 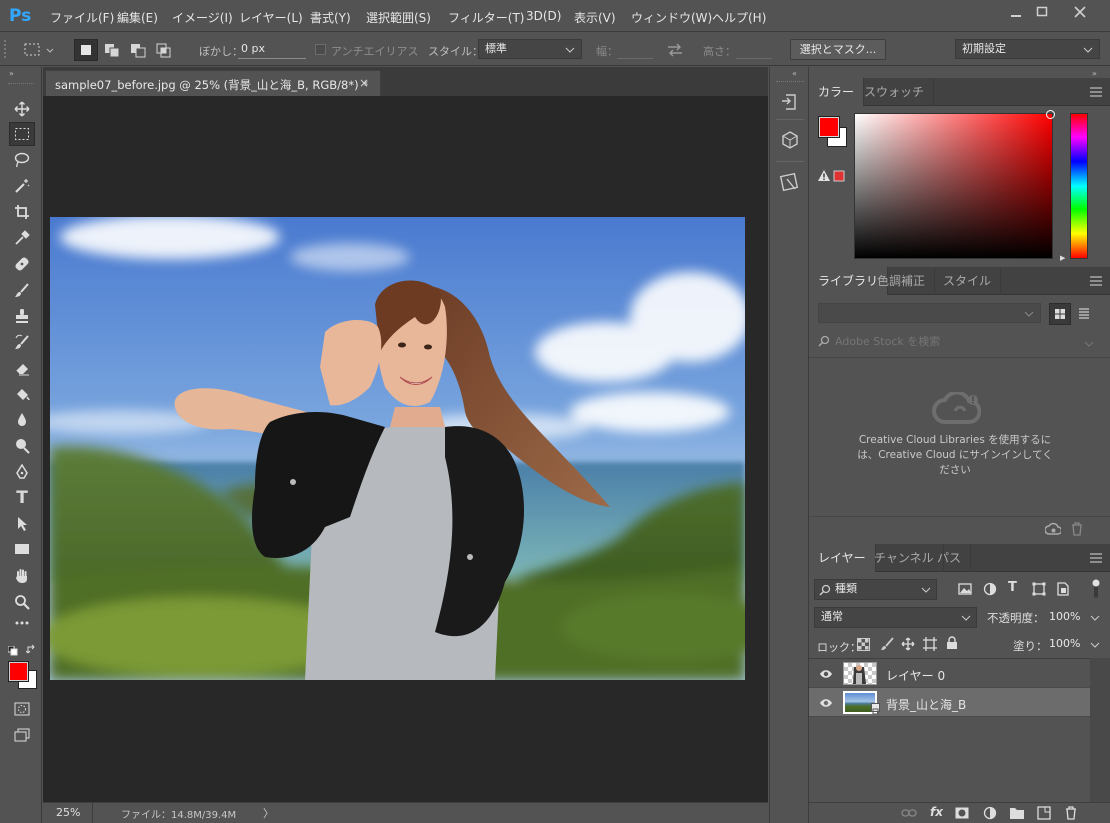 I want to click on stock-search-input, so click(x=950, y=341).